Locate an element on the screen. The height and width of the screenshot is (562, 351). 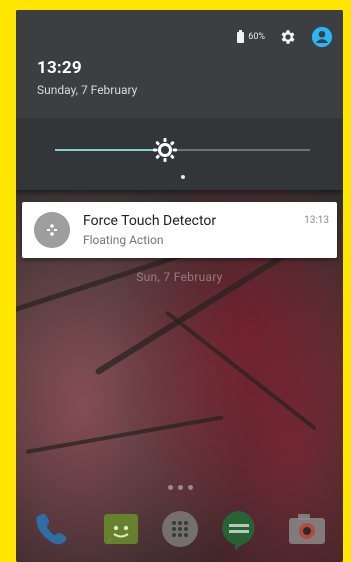
battery-indicator: 60% is located at coordinates (251, 36).